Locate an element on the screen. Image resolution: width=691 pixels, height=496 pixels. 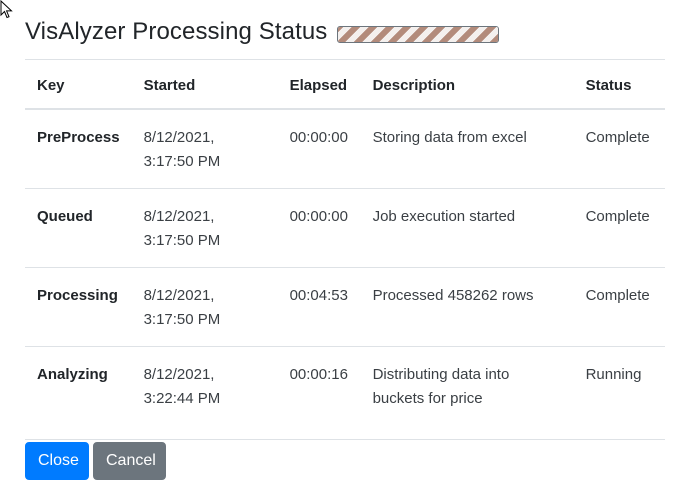
row-description: Processed 458262 rows is located at coordinates (467, 307).